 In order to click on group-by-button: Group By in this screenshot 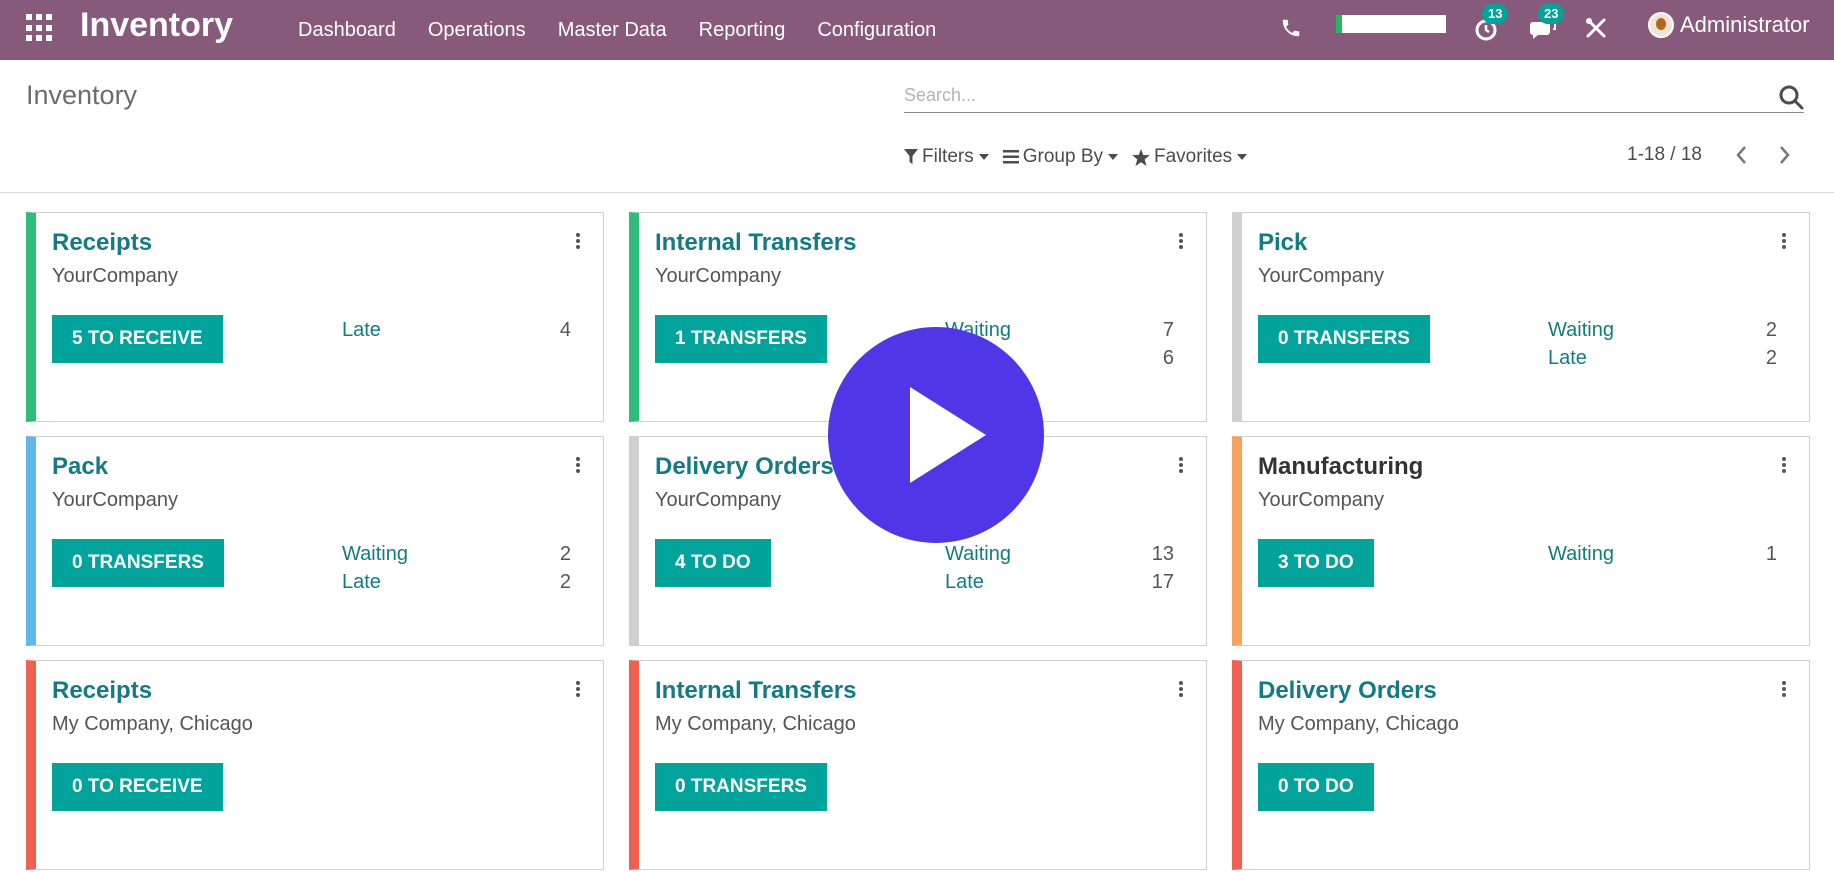, I will do `click(1060, 157)`.